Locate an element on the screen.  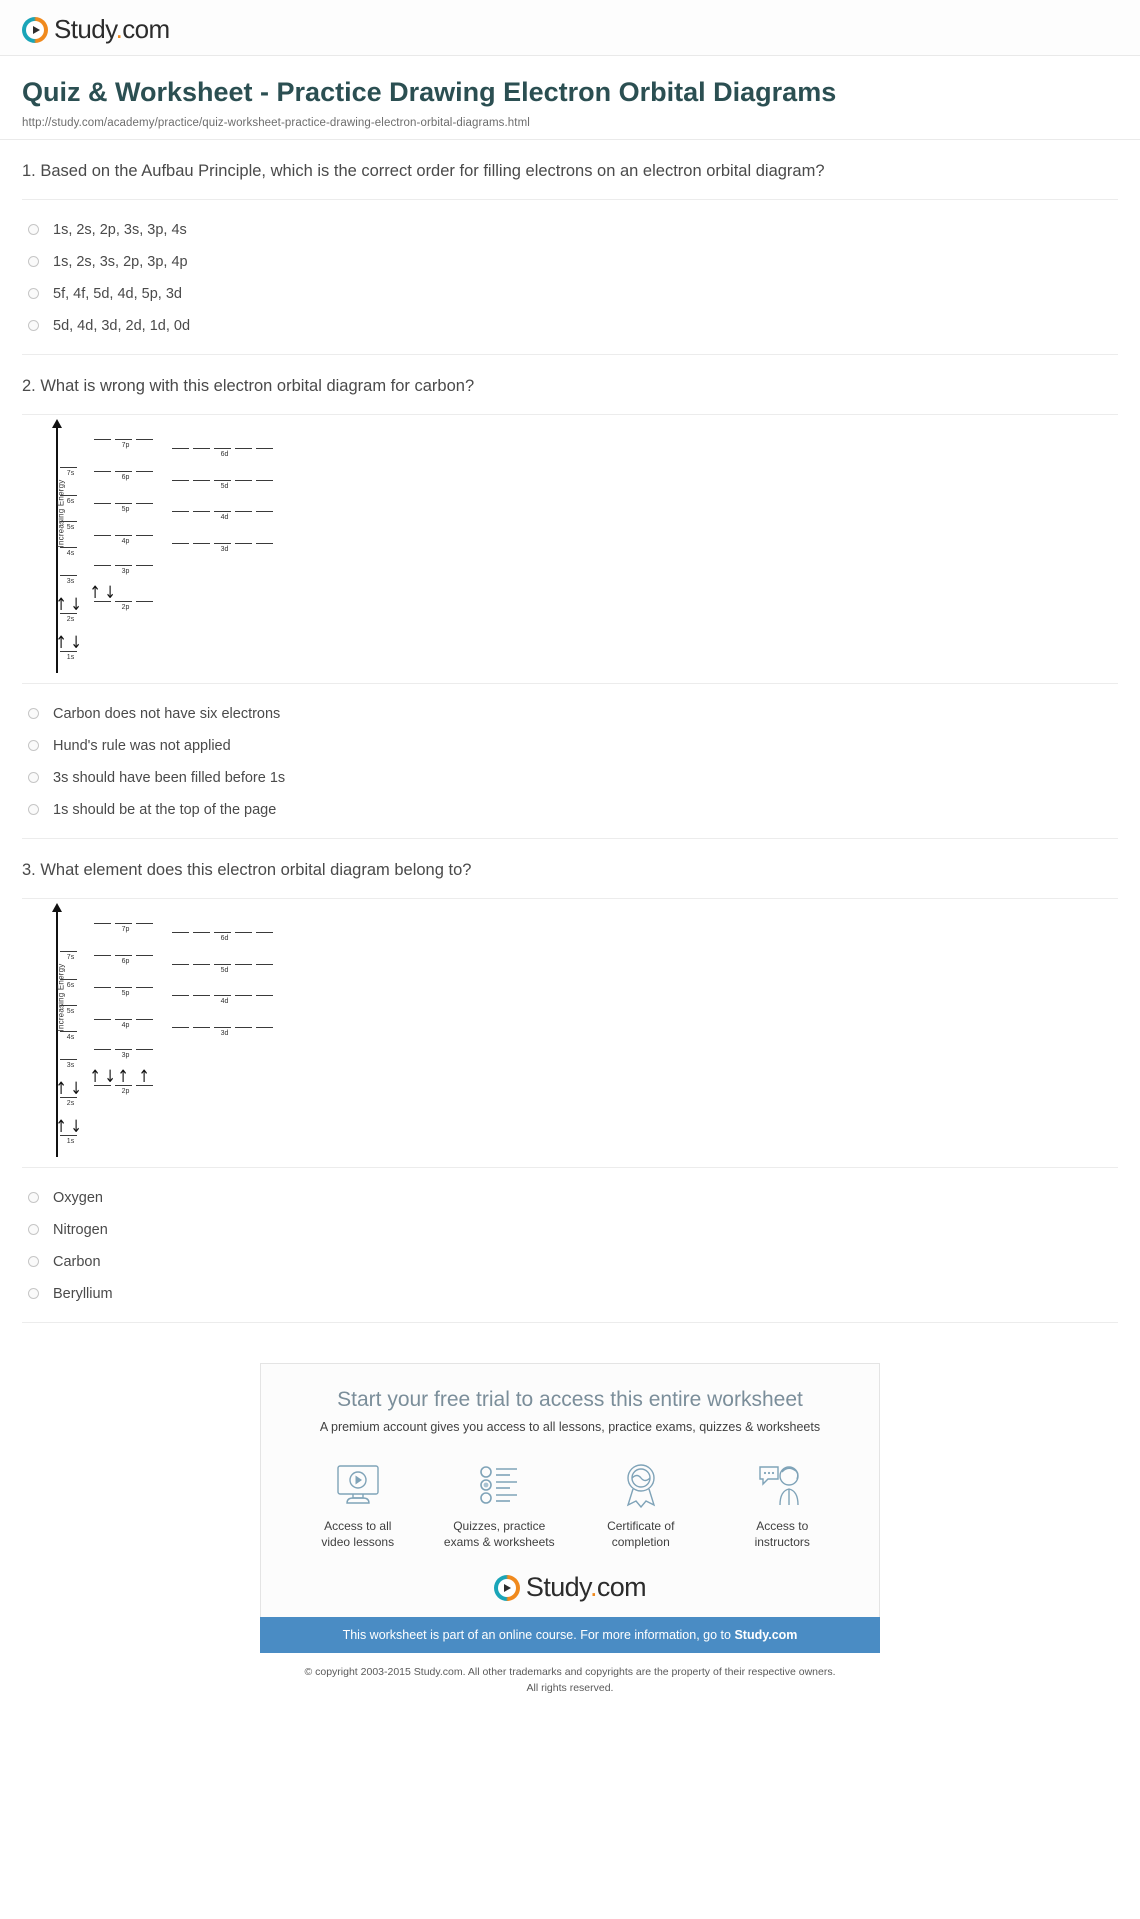
orbital-level-4d: 4d is located at coordinates (224, 515).